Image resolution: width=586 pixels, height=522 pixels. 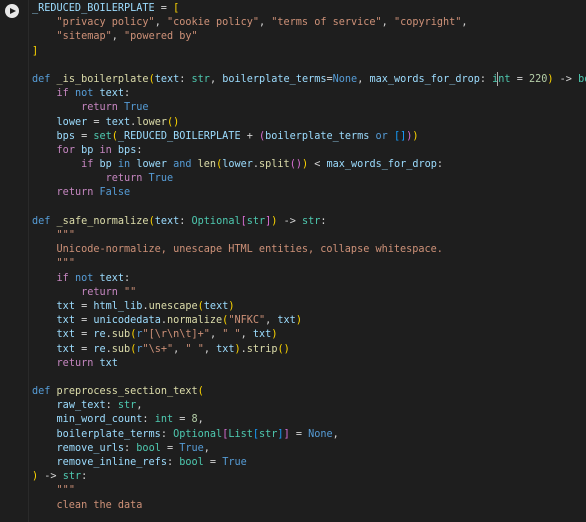 What do you see at coordinates (582, 261) in the screenshot?
I see `scrollbar` at bounding box center [582, 261].